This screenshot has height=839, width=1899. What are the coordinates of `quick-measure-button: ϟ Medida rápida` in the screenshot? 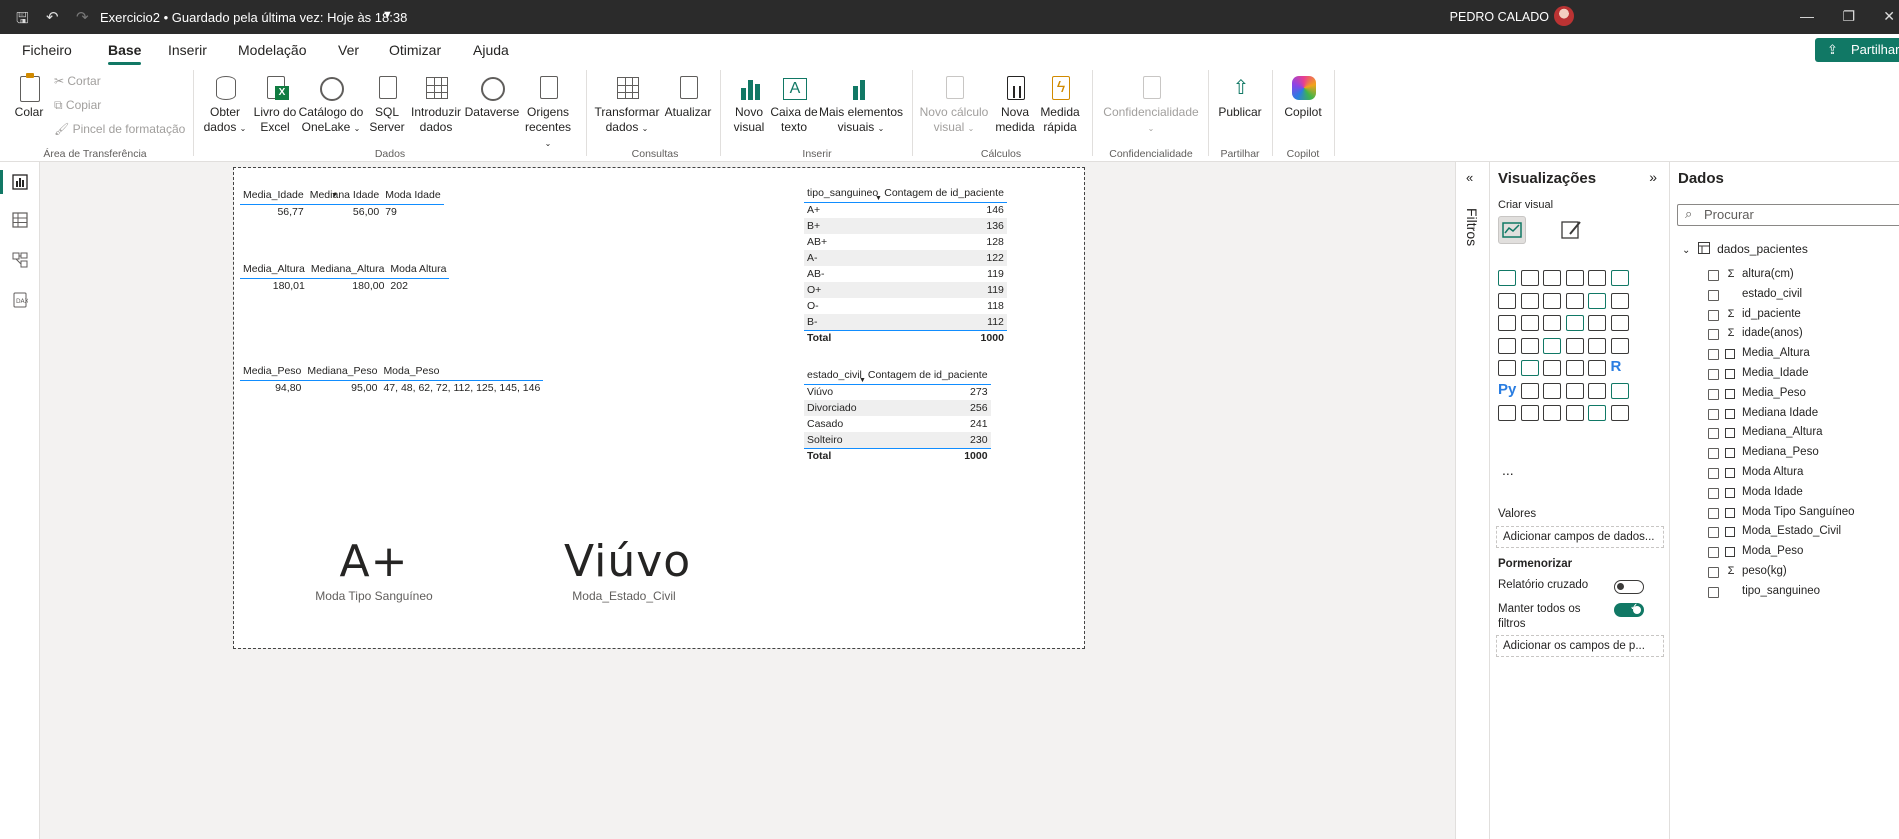 It's located at (1060, 104).